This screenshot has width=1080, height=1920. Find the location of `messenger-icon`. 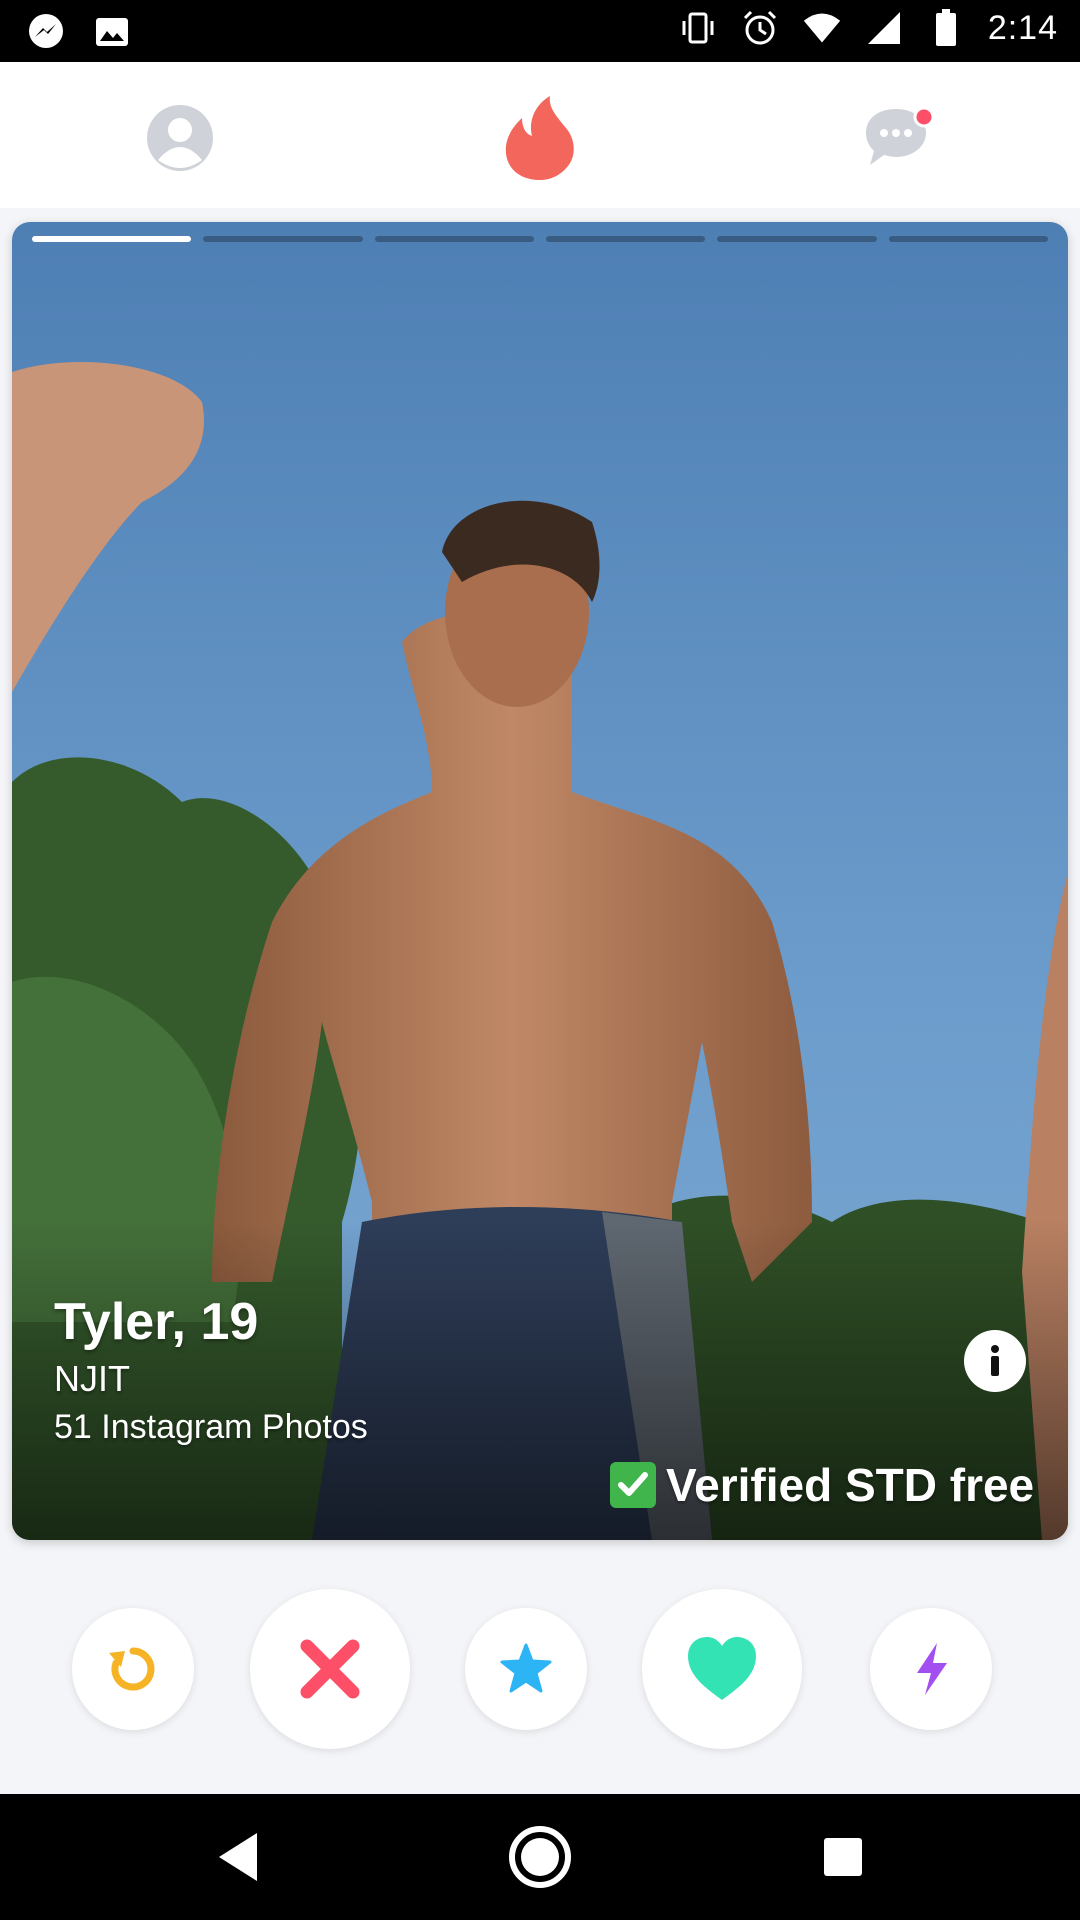

messenger-icon is located at coordinates (46, 32).